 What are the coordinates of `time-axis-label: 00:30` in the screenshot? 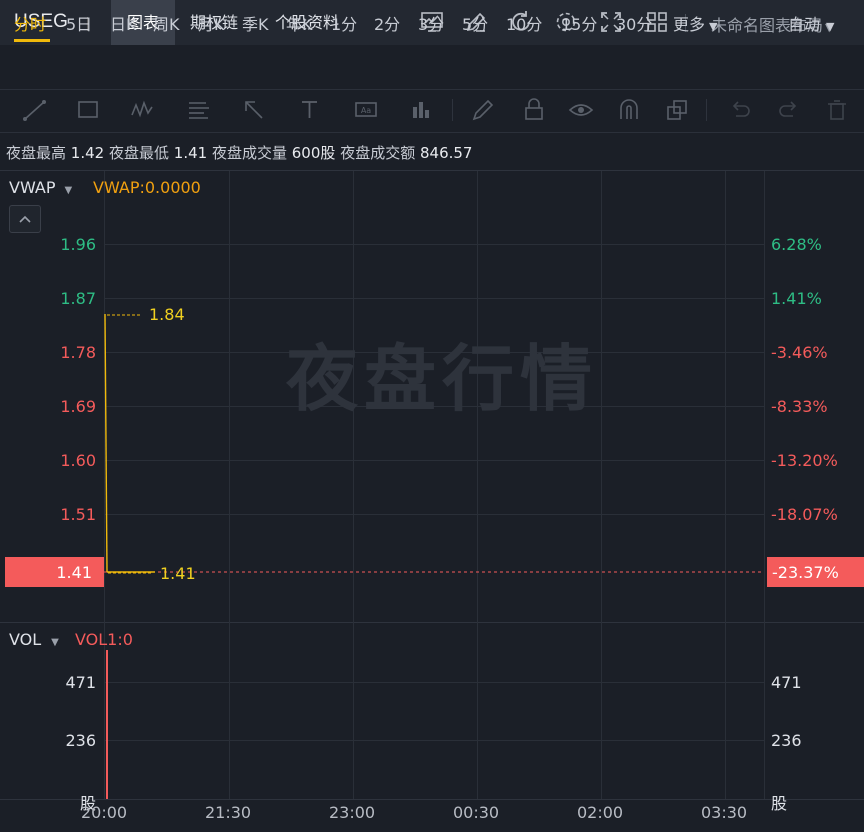 It's located at (476, 812).